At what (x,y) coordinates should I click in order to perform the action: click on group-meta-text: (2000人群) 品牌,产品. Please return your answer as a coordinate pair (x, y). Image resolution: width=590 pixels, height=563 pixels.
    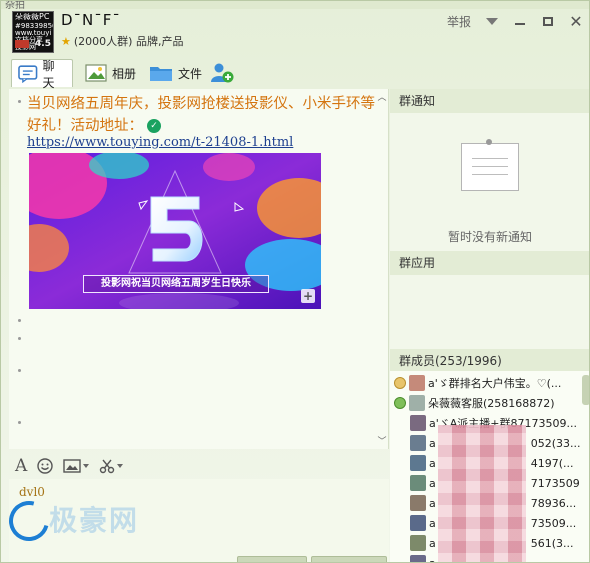
    Looking at the image, I should click on (128, 41).